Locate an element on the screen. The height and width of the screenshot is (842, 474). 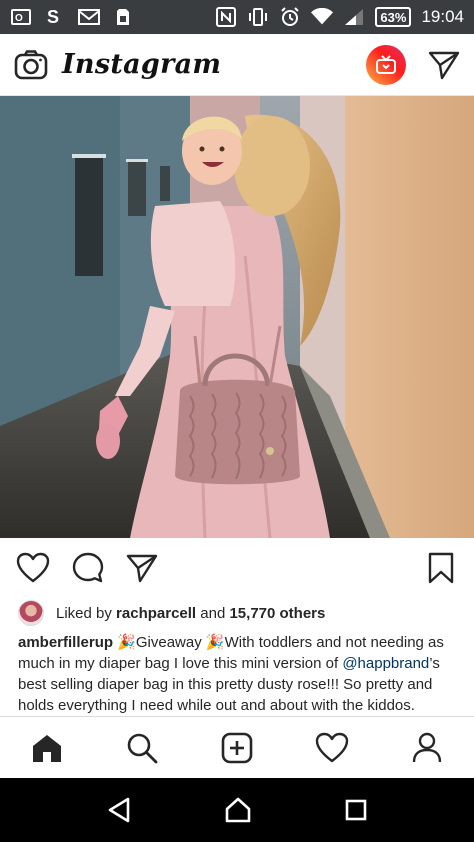
back-icon is located at coordinates (119, 810).